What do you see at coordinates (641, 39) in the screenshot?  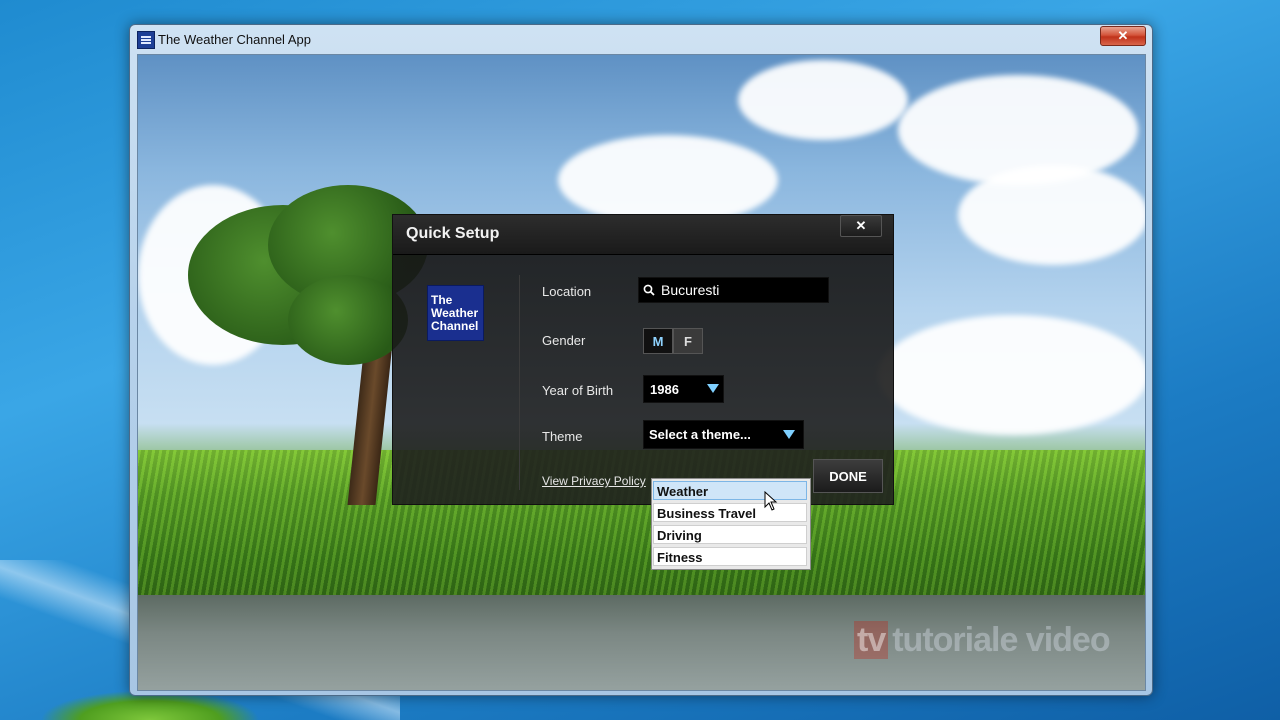 I see `window-titlebar: The Weather Channel App ✕` at bounding box center [641, 39].